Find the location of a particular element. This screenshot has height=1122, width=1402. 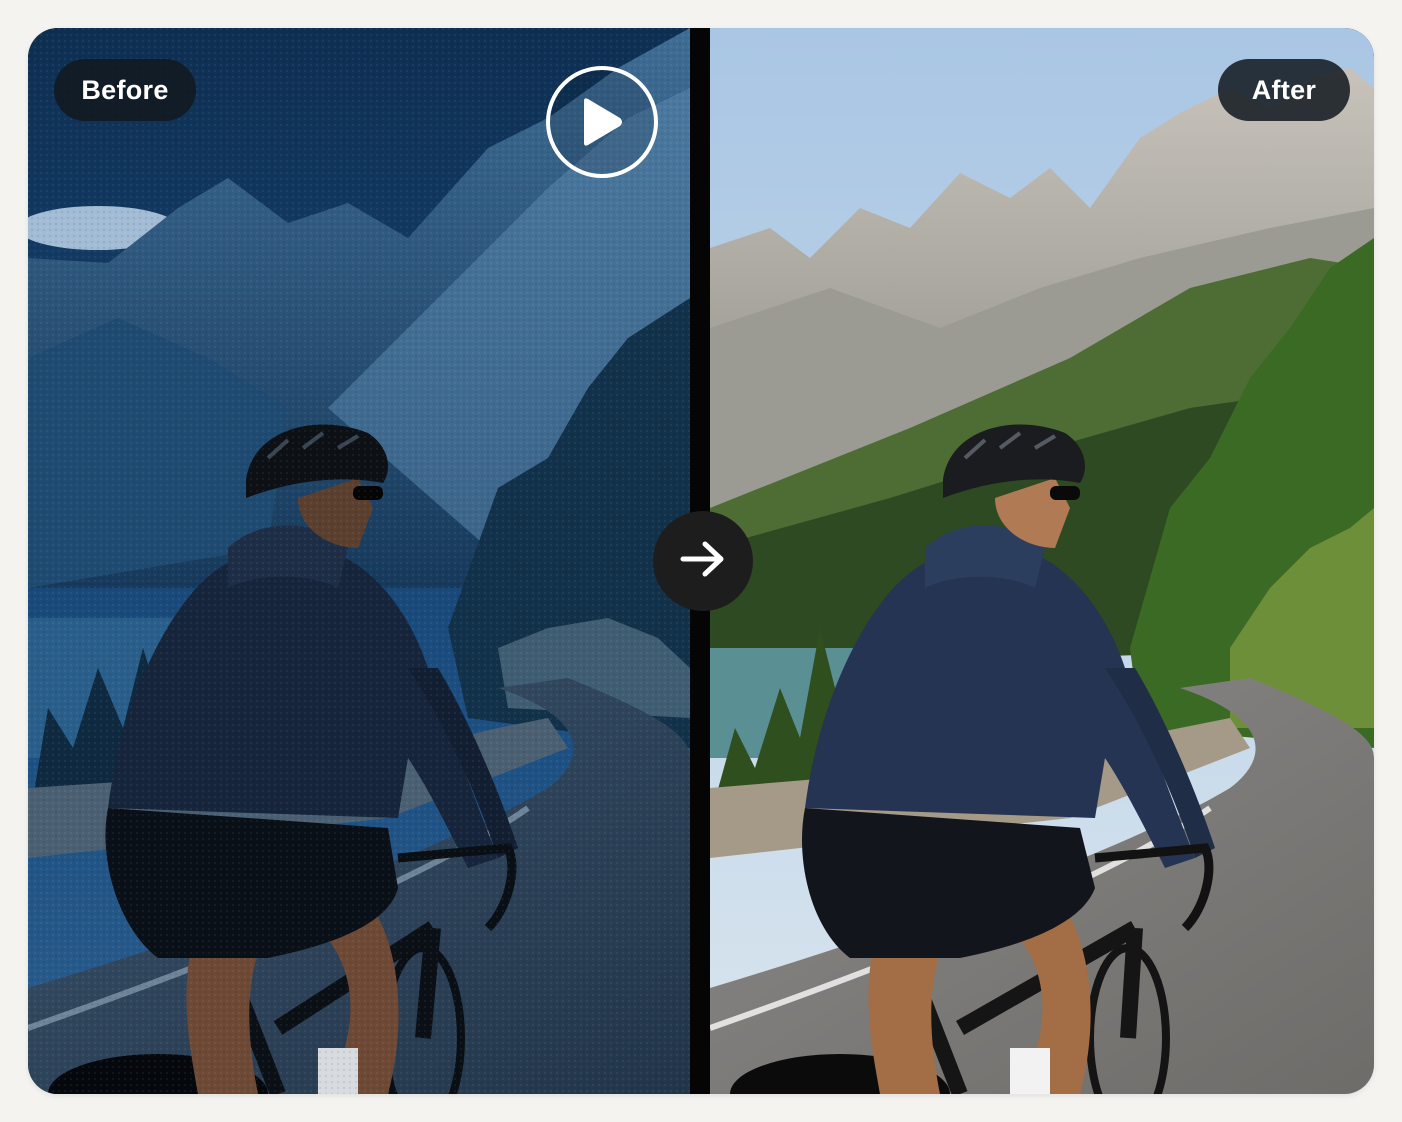

before-label: Before is located at coordinates (125, 90).